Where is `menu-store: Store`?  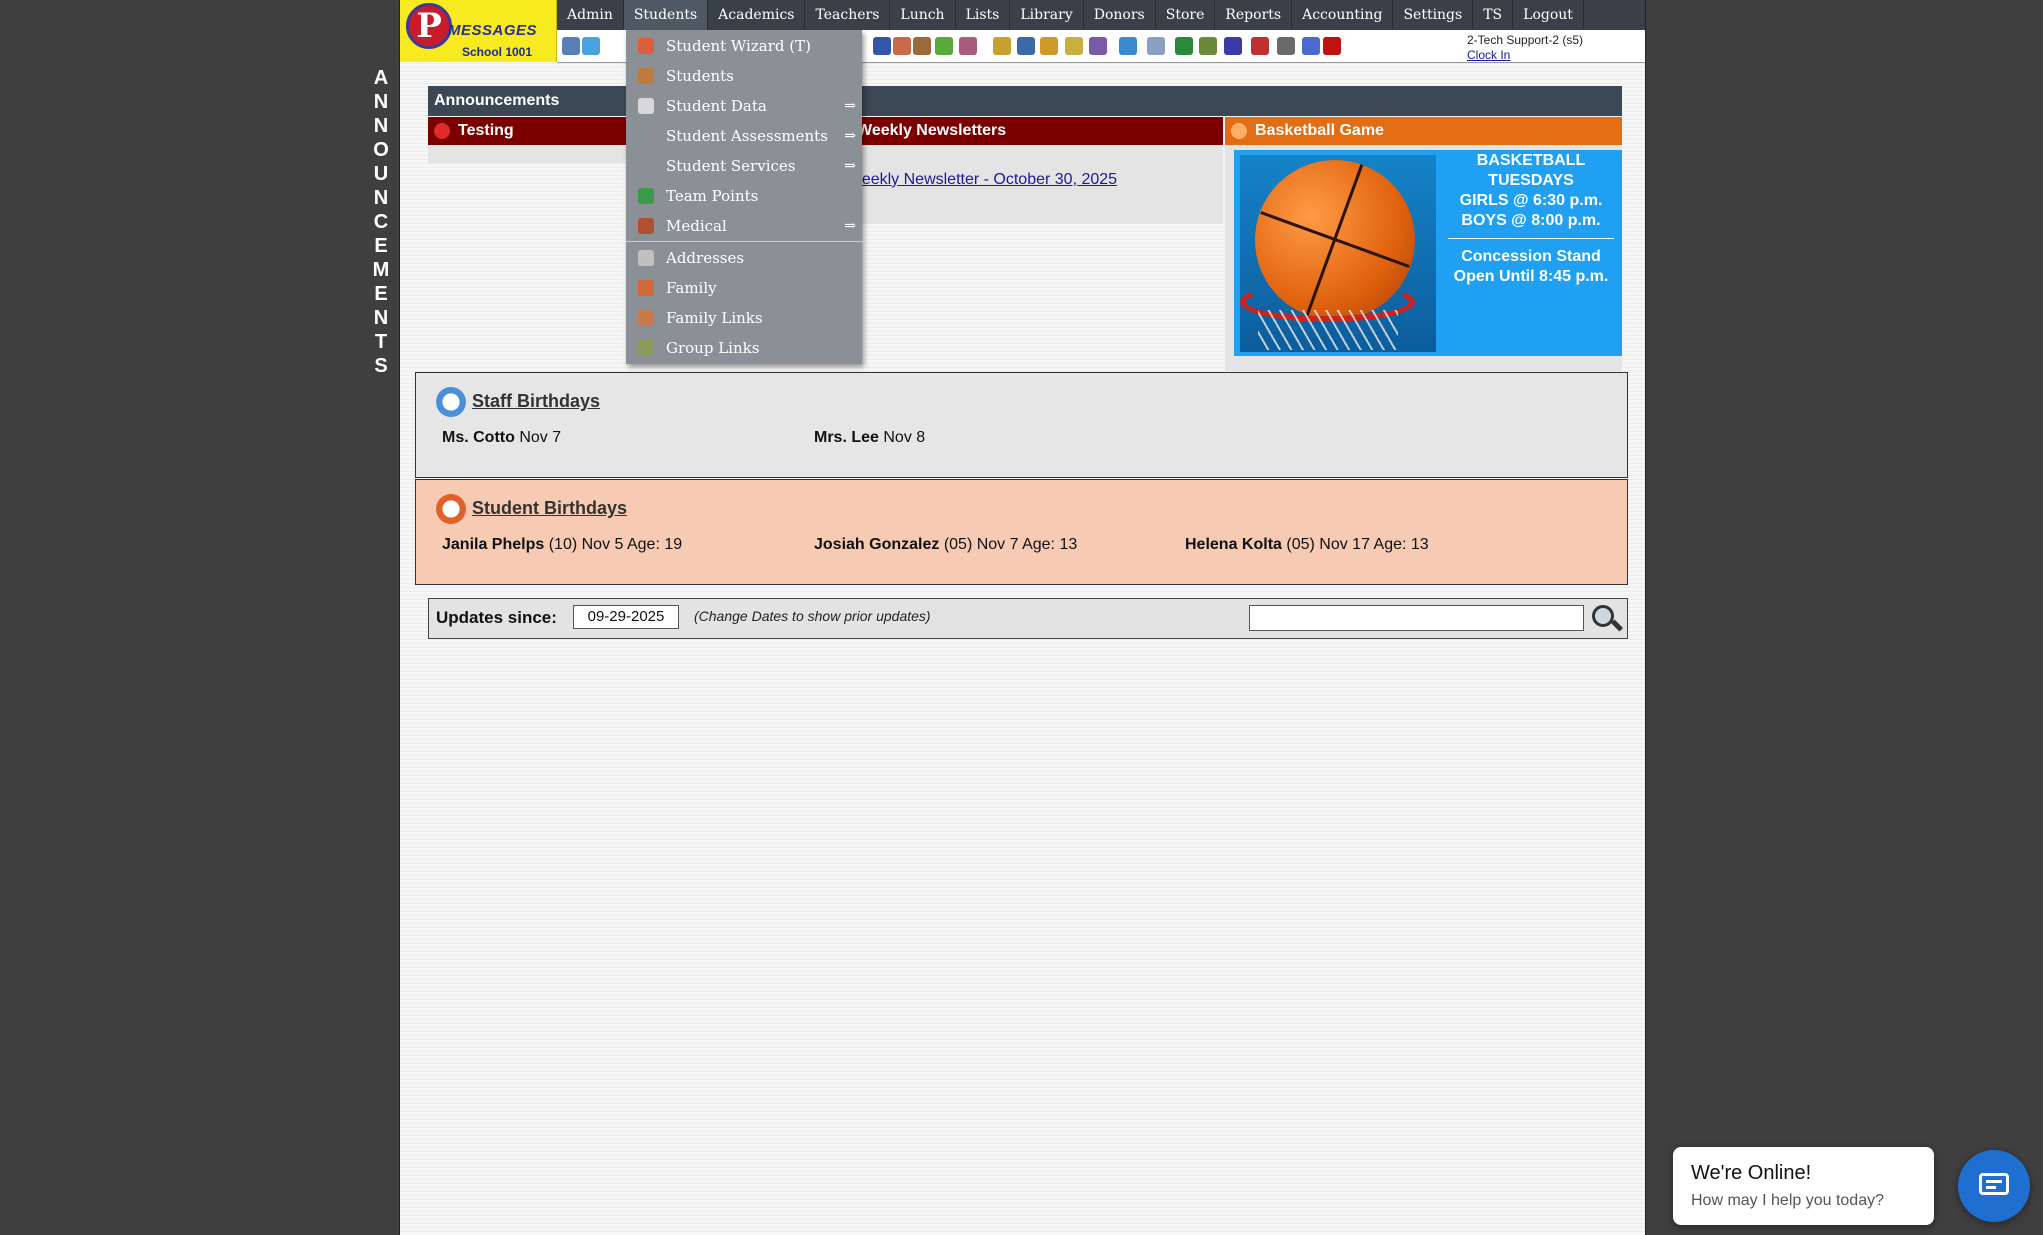 menu-store: Store is located at coordinates (1186, 15).